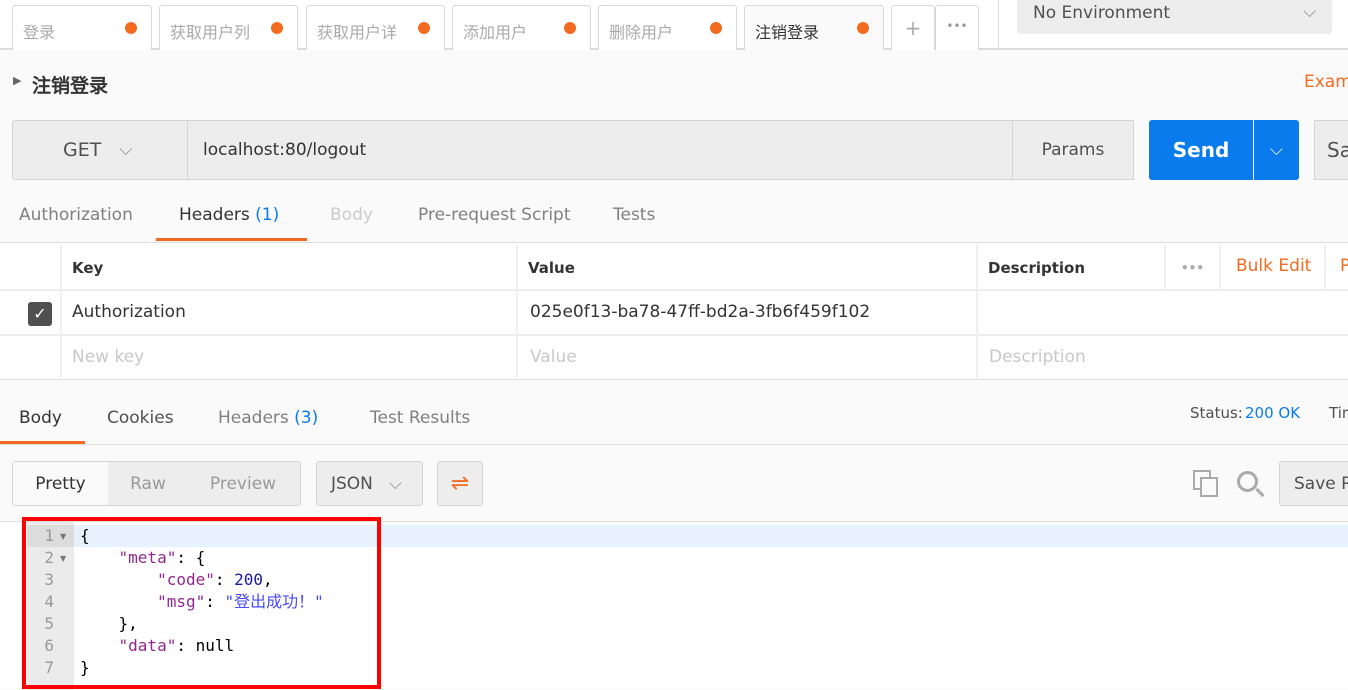 Image resolution: width=1348 pixels, height=690 pixels. What do you see at coordinates (148, 484) in the screenshot?
I see `raw-button: Raw` at bounding box center [148, 484].